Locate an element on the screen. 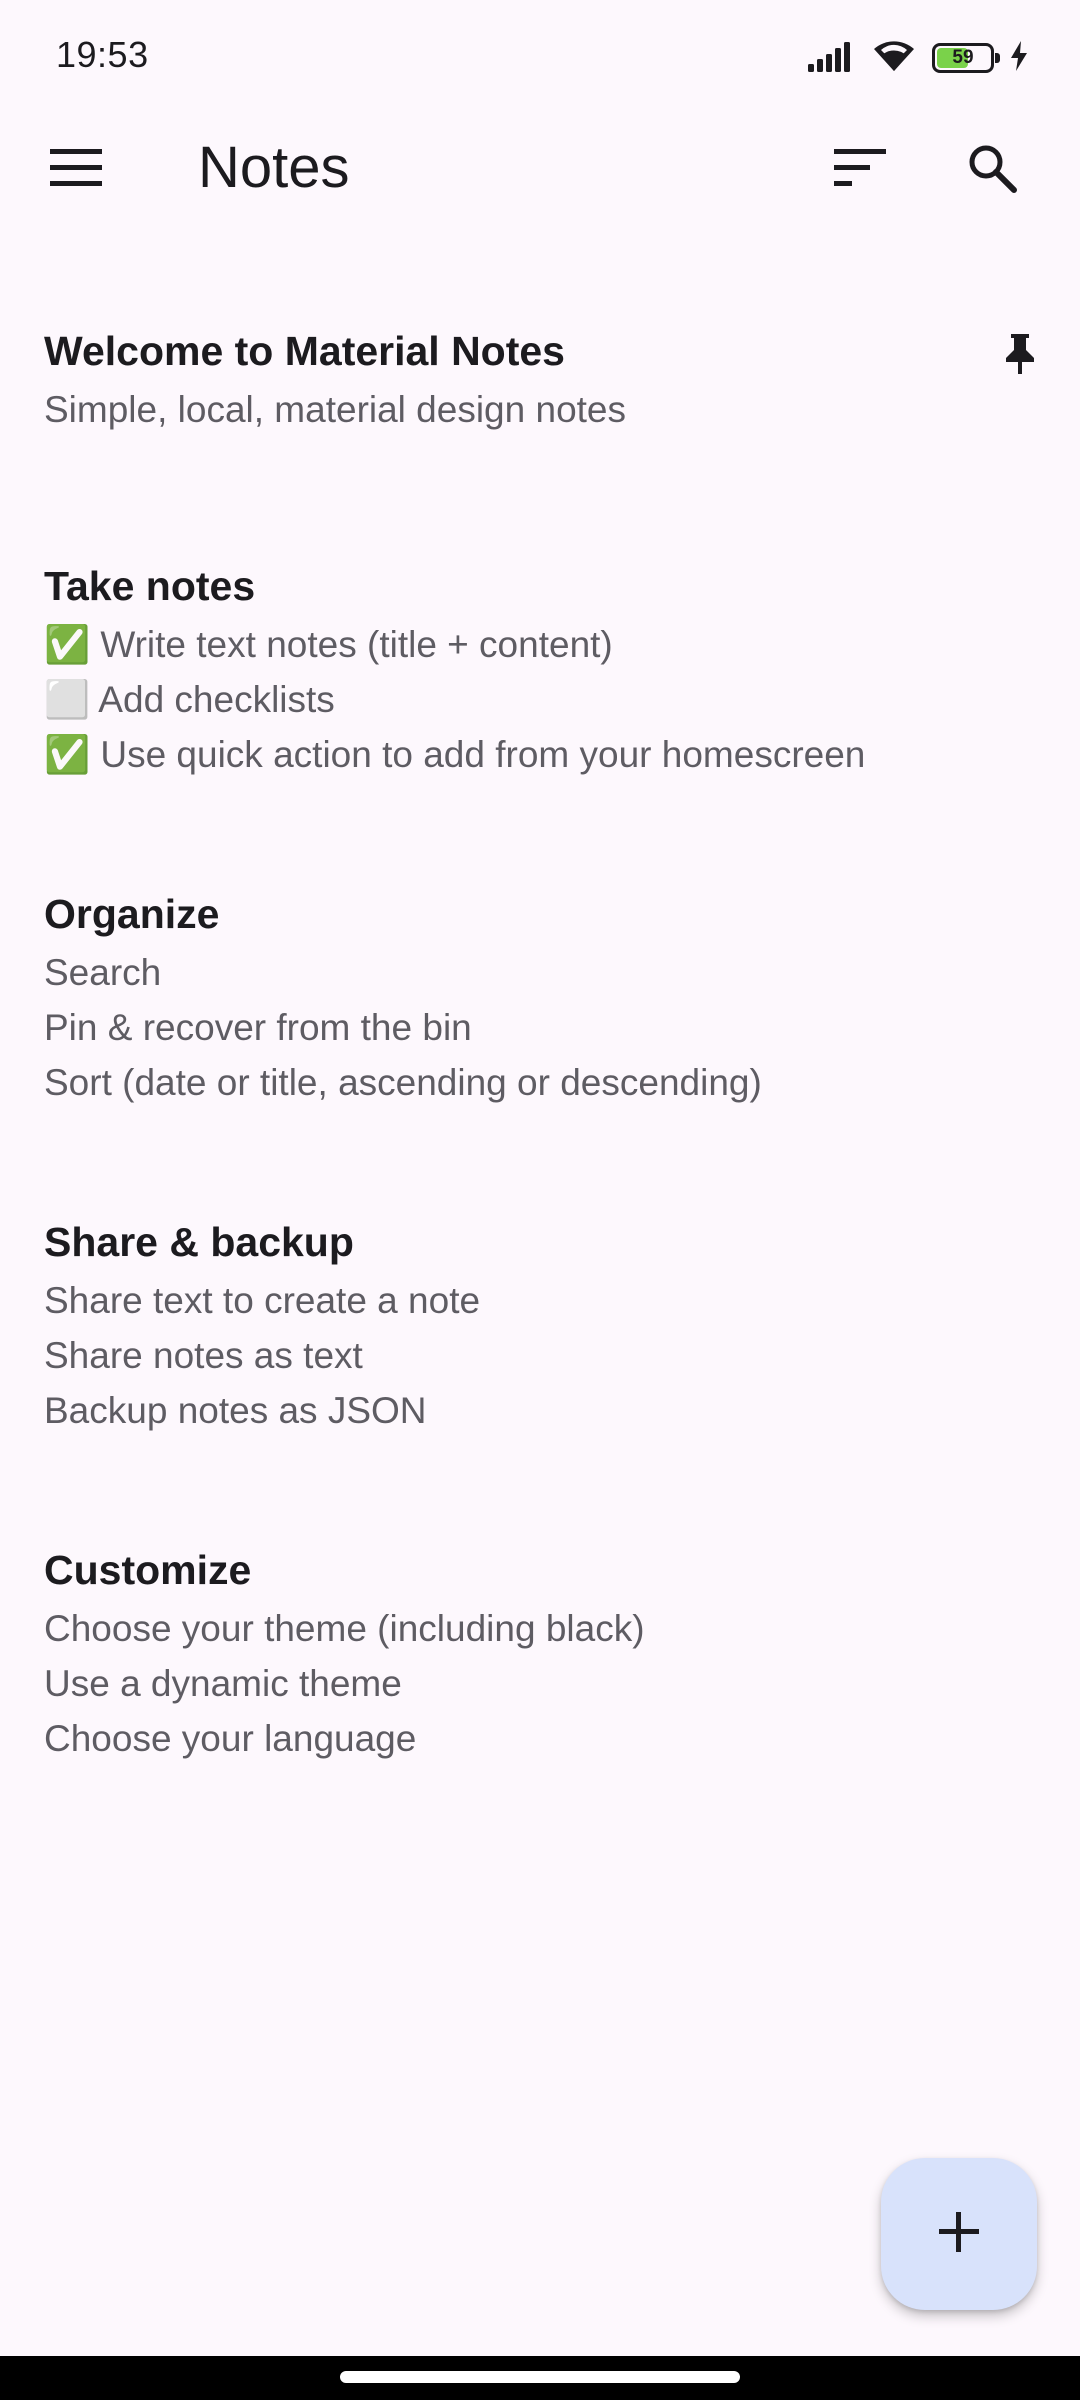  sort-button is located at coordinates (860, 170).